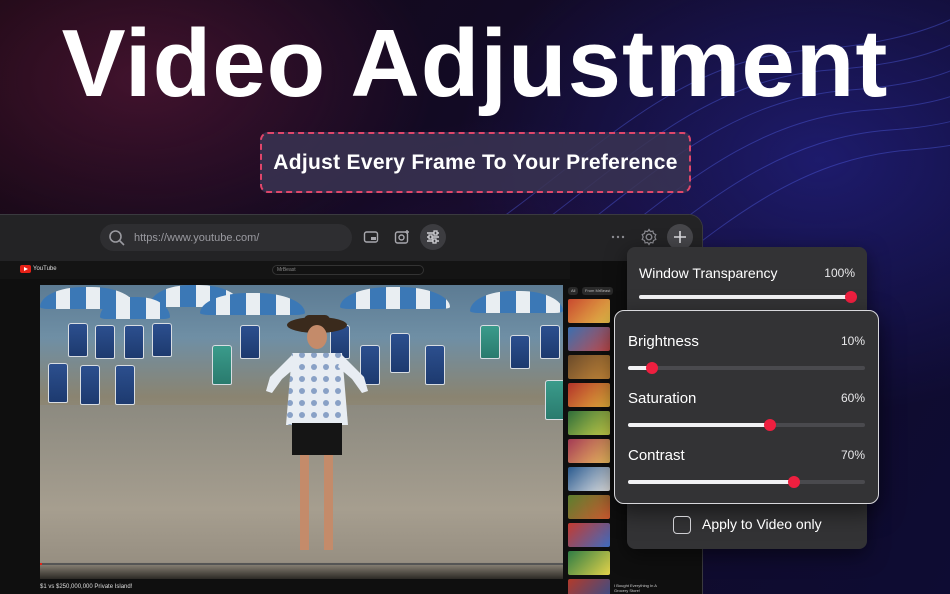 Image resolution: width=950 pixels, height=594 pixels. I want to click on brightness-value: 10%, so click(852, 341).